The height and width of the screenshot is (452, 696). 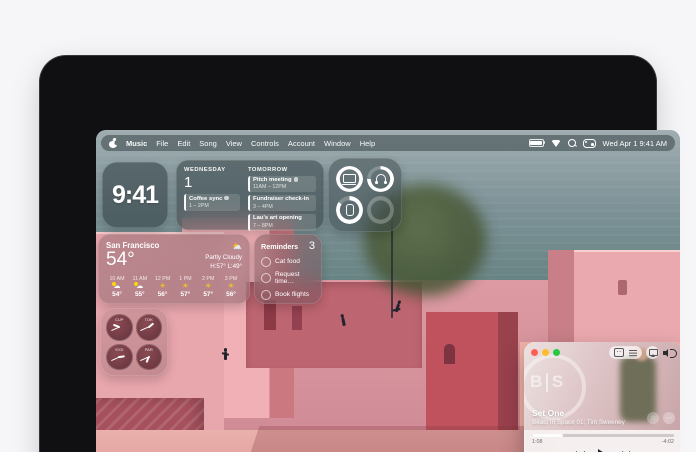 What do you see at coordinates (555, 143) in the screenshot?
I see `wifi-icon` at bounding box center [555, 143].